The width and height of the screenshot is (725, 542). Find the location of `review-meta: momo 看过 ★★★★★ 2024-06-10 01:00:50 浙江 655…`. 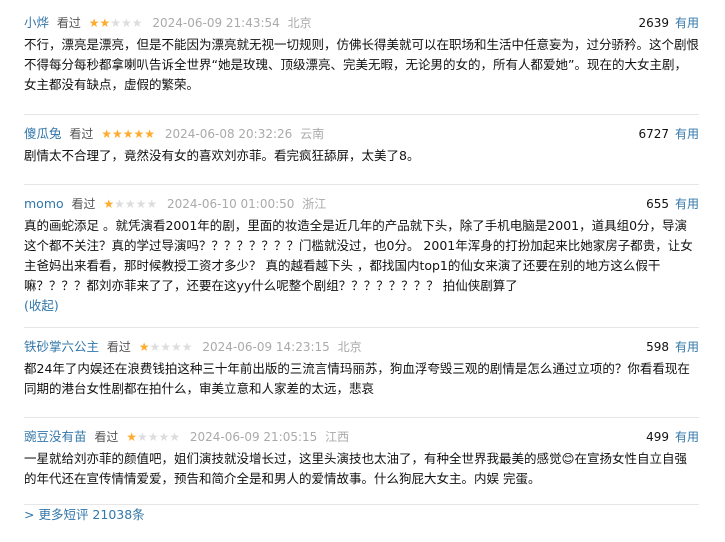

review-meta: momo 看过 ★★★★★ 2024-06-10 01:00:50 浙江 655… is located at coordinates (361, 204).